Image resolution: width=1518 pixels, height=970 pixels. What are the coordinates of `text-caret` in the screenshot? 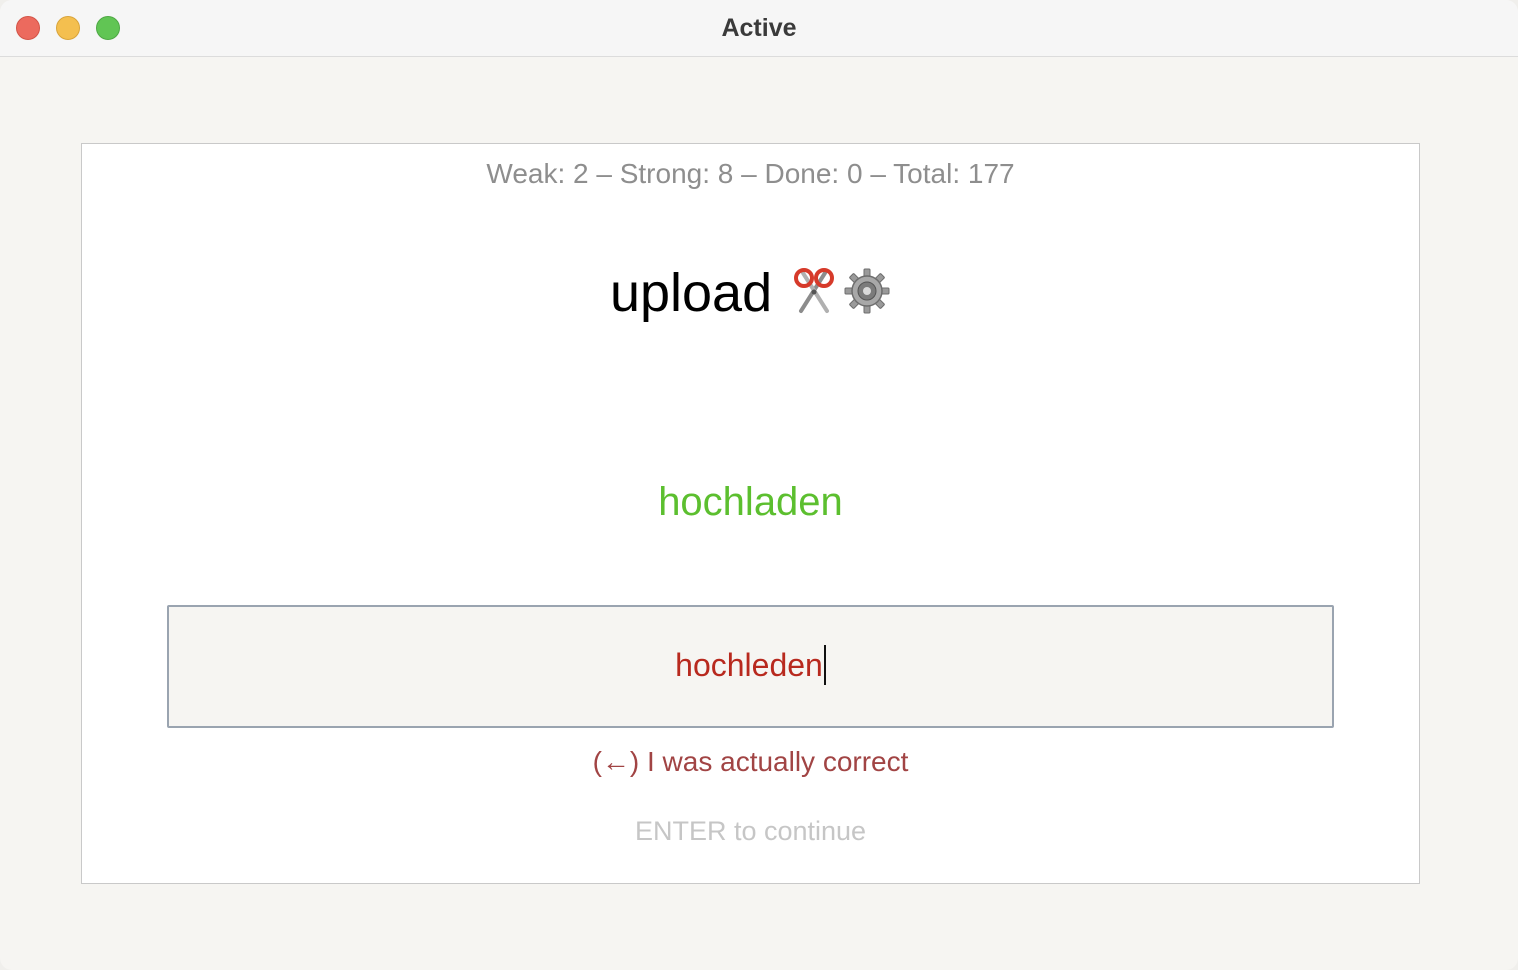 It's located at (824, 665).